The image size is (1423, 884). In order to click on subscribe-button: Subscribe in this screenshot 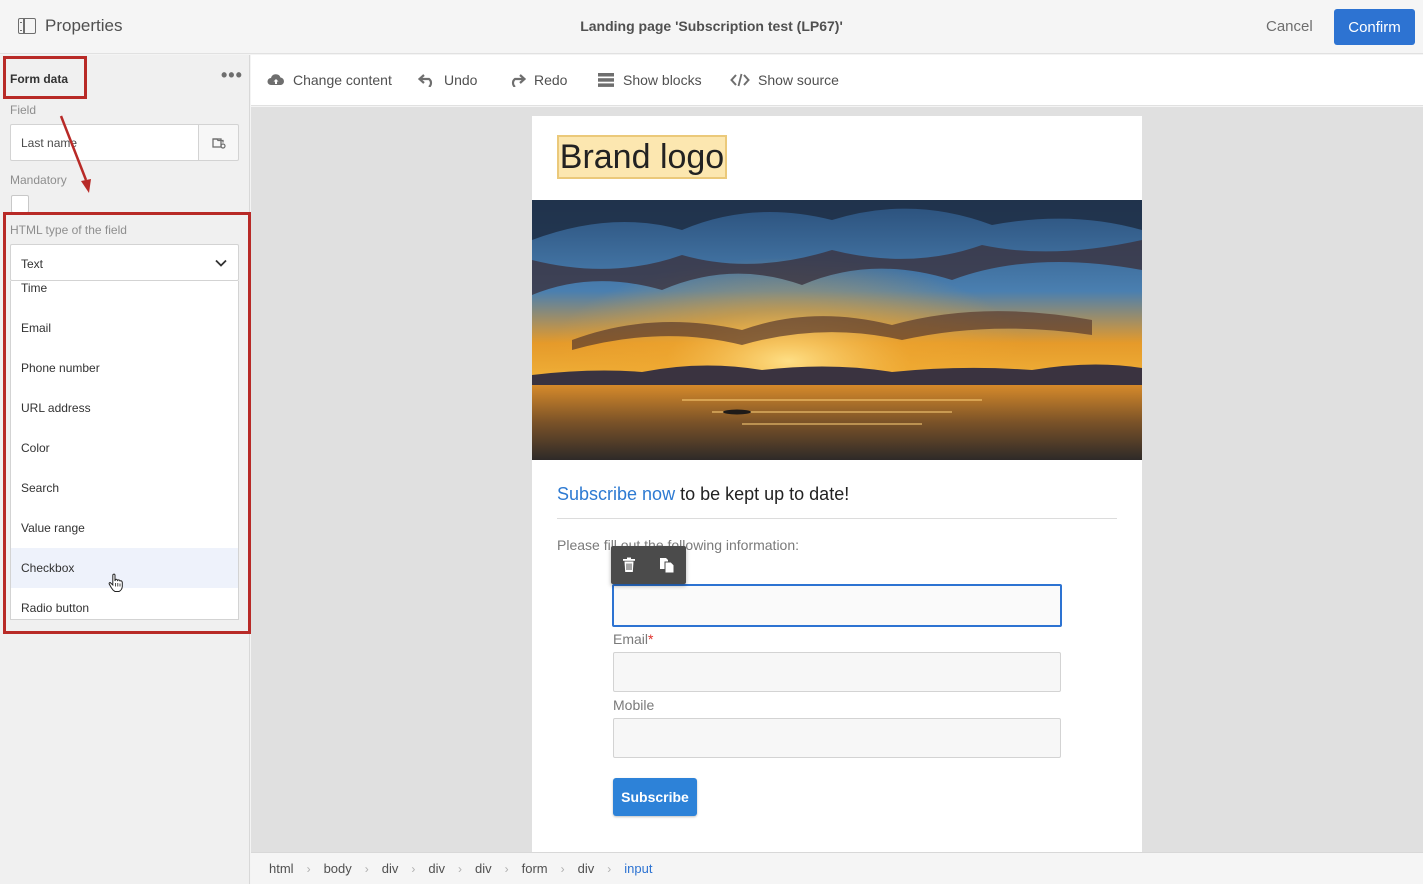, I will do `click(655, 797)`.